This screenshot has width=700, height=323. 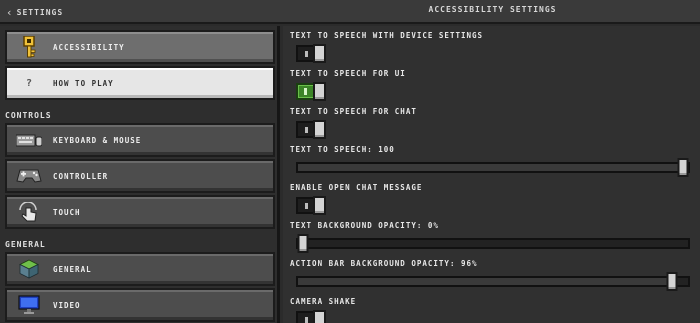 What do you see at coordinates (25, 244) in the screenshot?
I see `section-heading-general: General` at bounding box center [25, 244].